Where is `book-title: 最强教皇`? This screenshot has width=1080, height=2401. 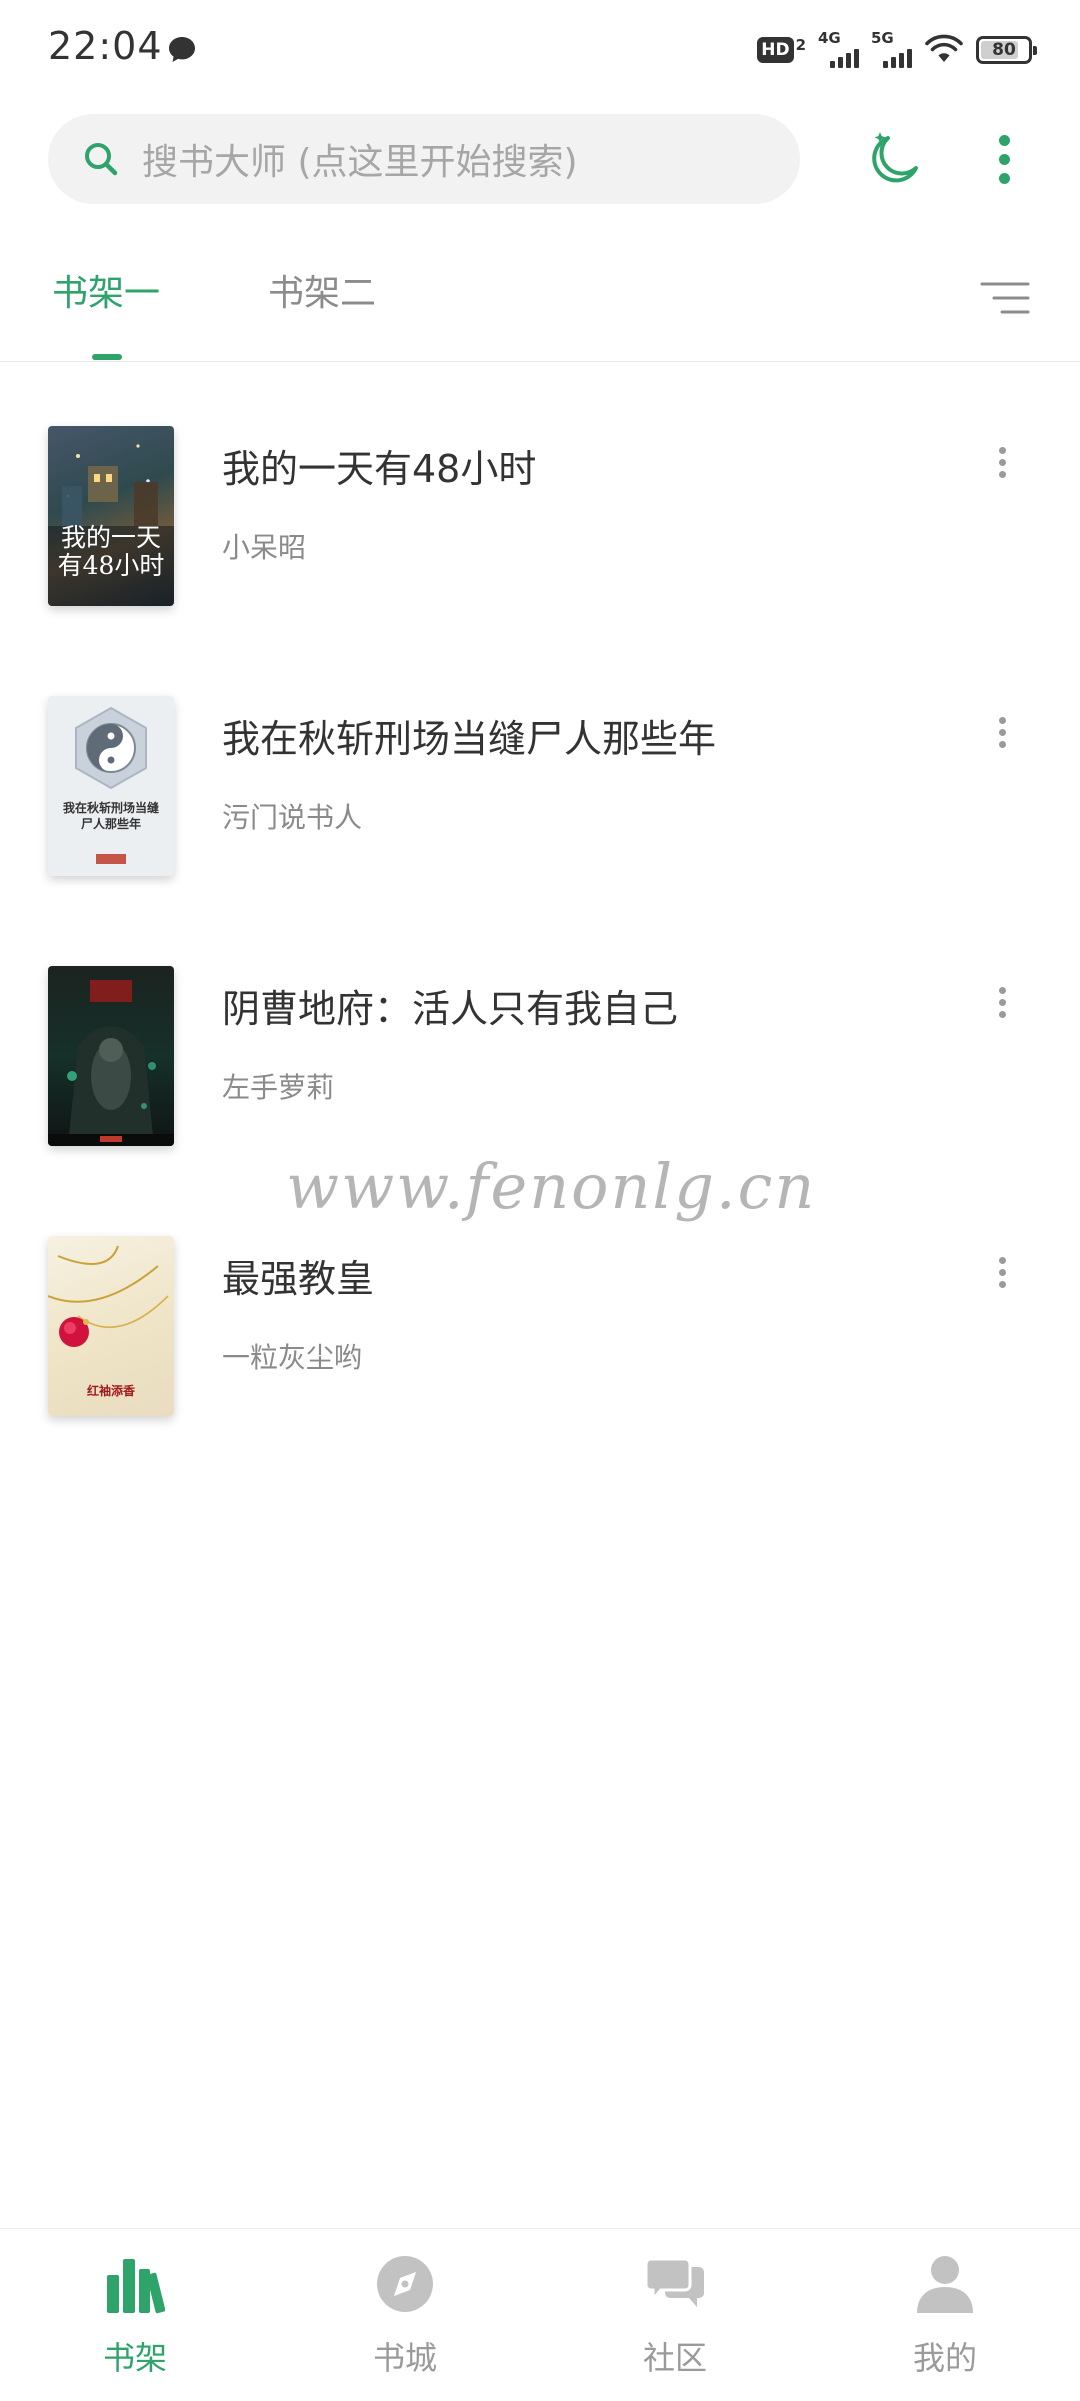 book-title: 最强教皇 is located at coordinates (298, 1279).